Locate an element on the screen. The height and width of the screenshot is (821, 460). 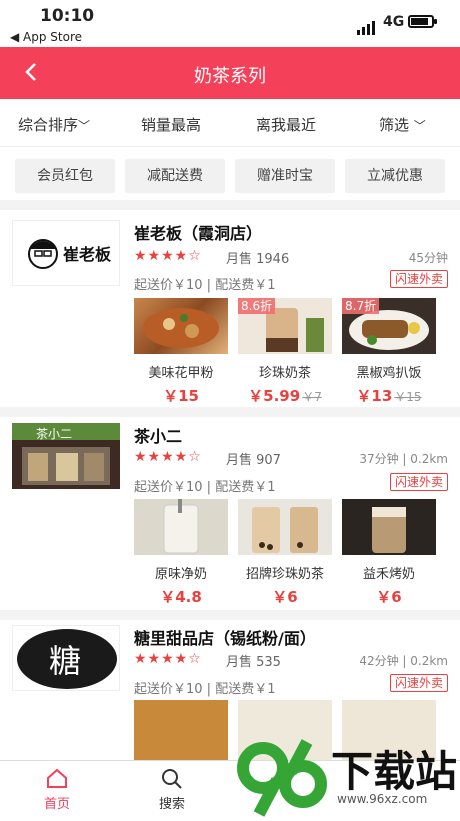
shop-name: 崔老板（霞洞店） is located at coordinates (198, 233).